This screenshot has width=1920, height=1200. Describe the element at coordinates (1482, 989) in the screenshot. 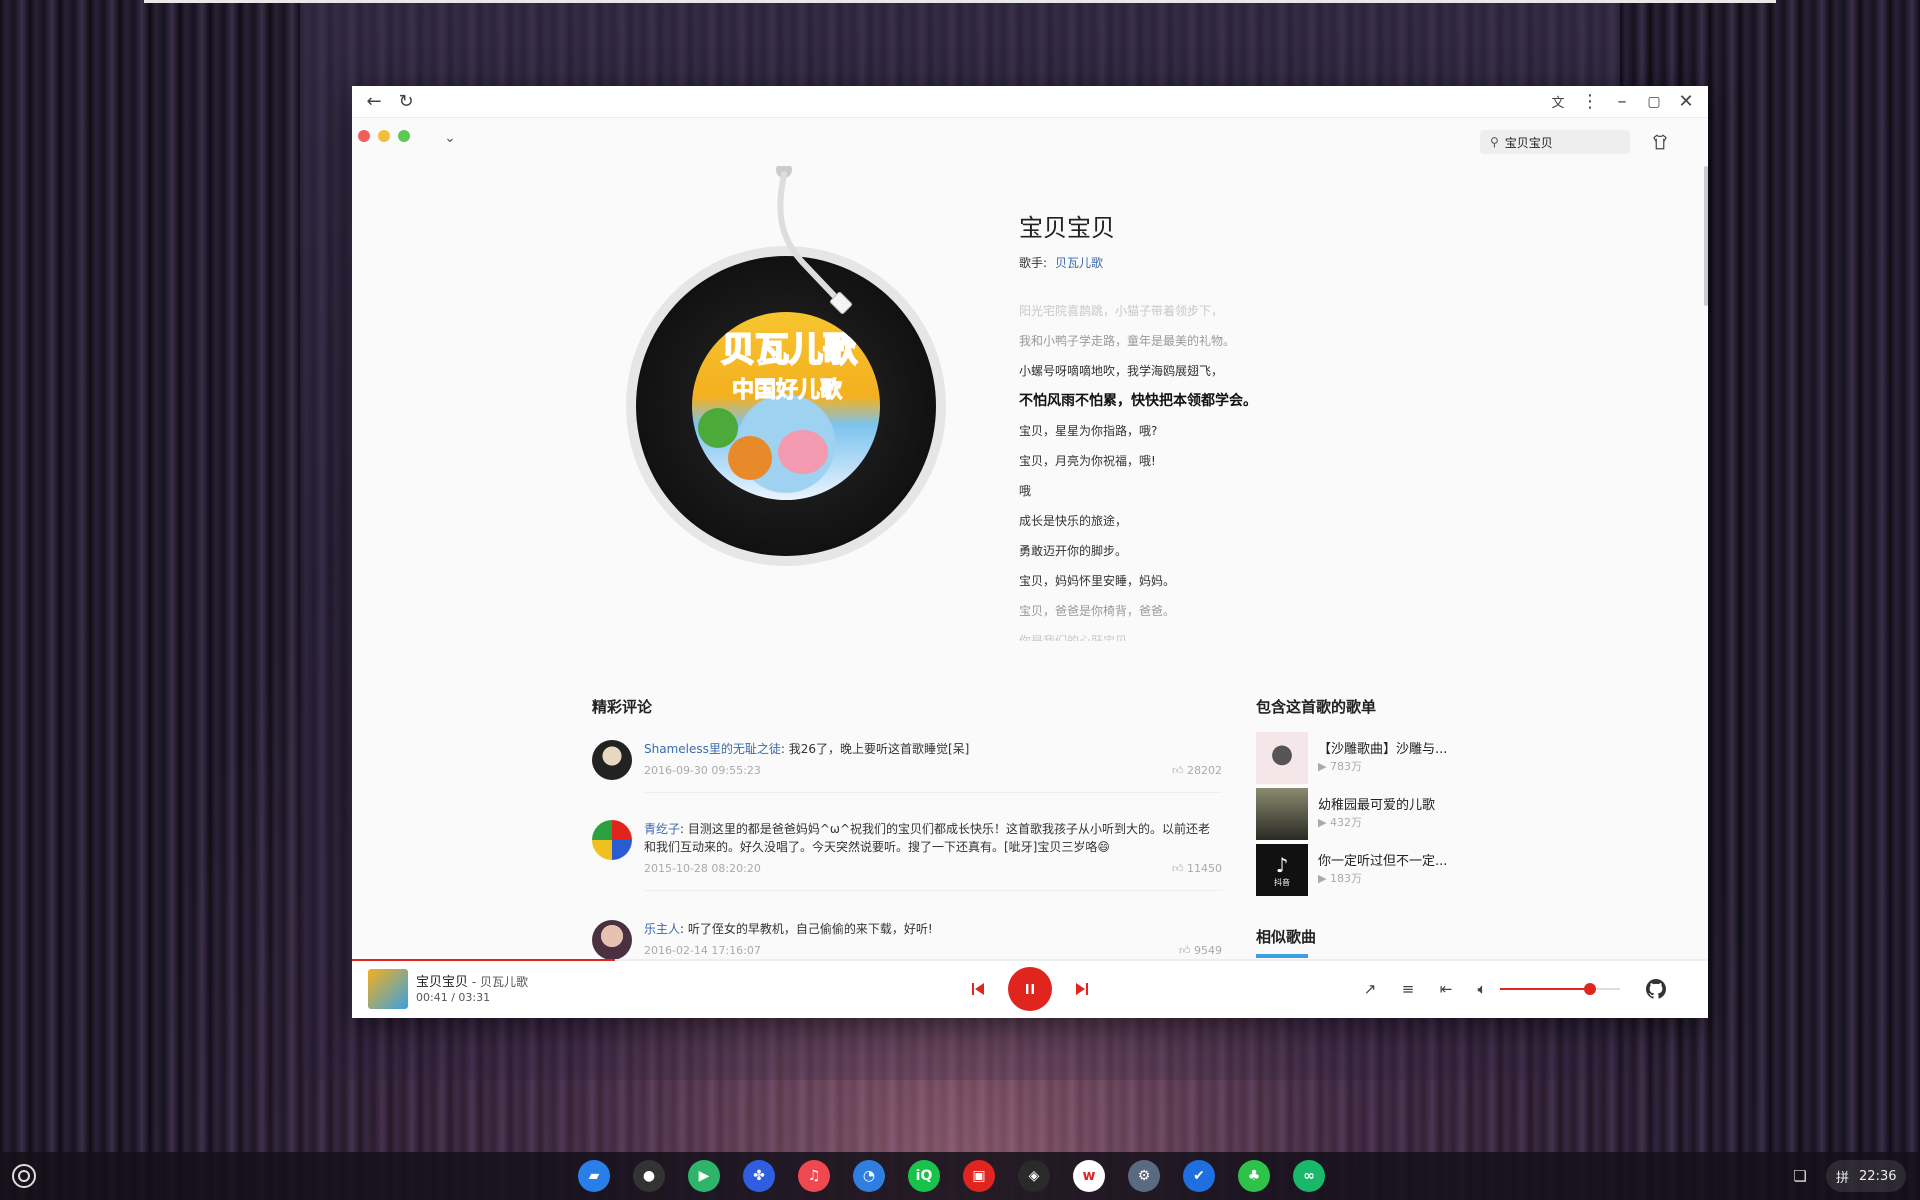

I see `volume-icon: 🔈︎` at that location.